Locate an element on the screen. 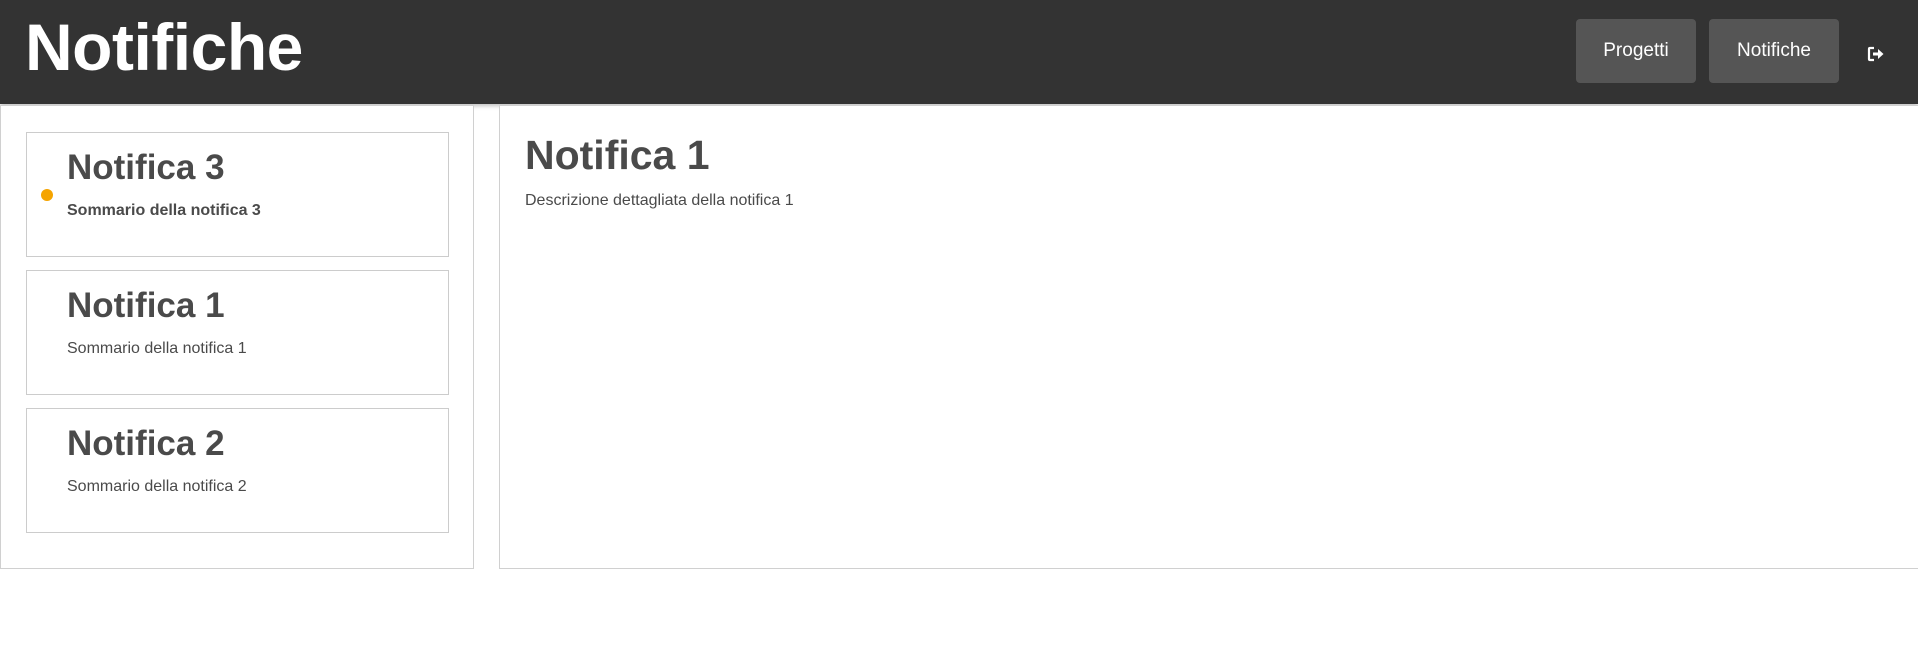 The width and height of the screenshot is (1918, 670). notification-summary: Sommario della notifica 2 is located at coordinates (157, 486).